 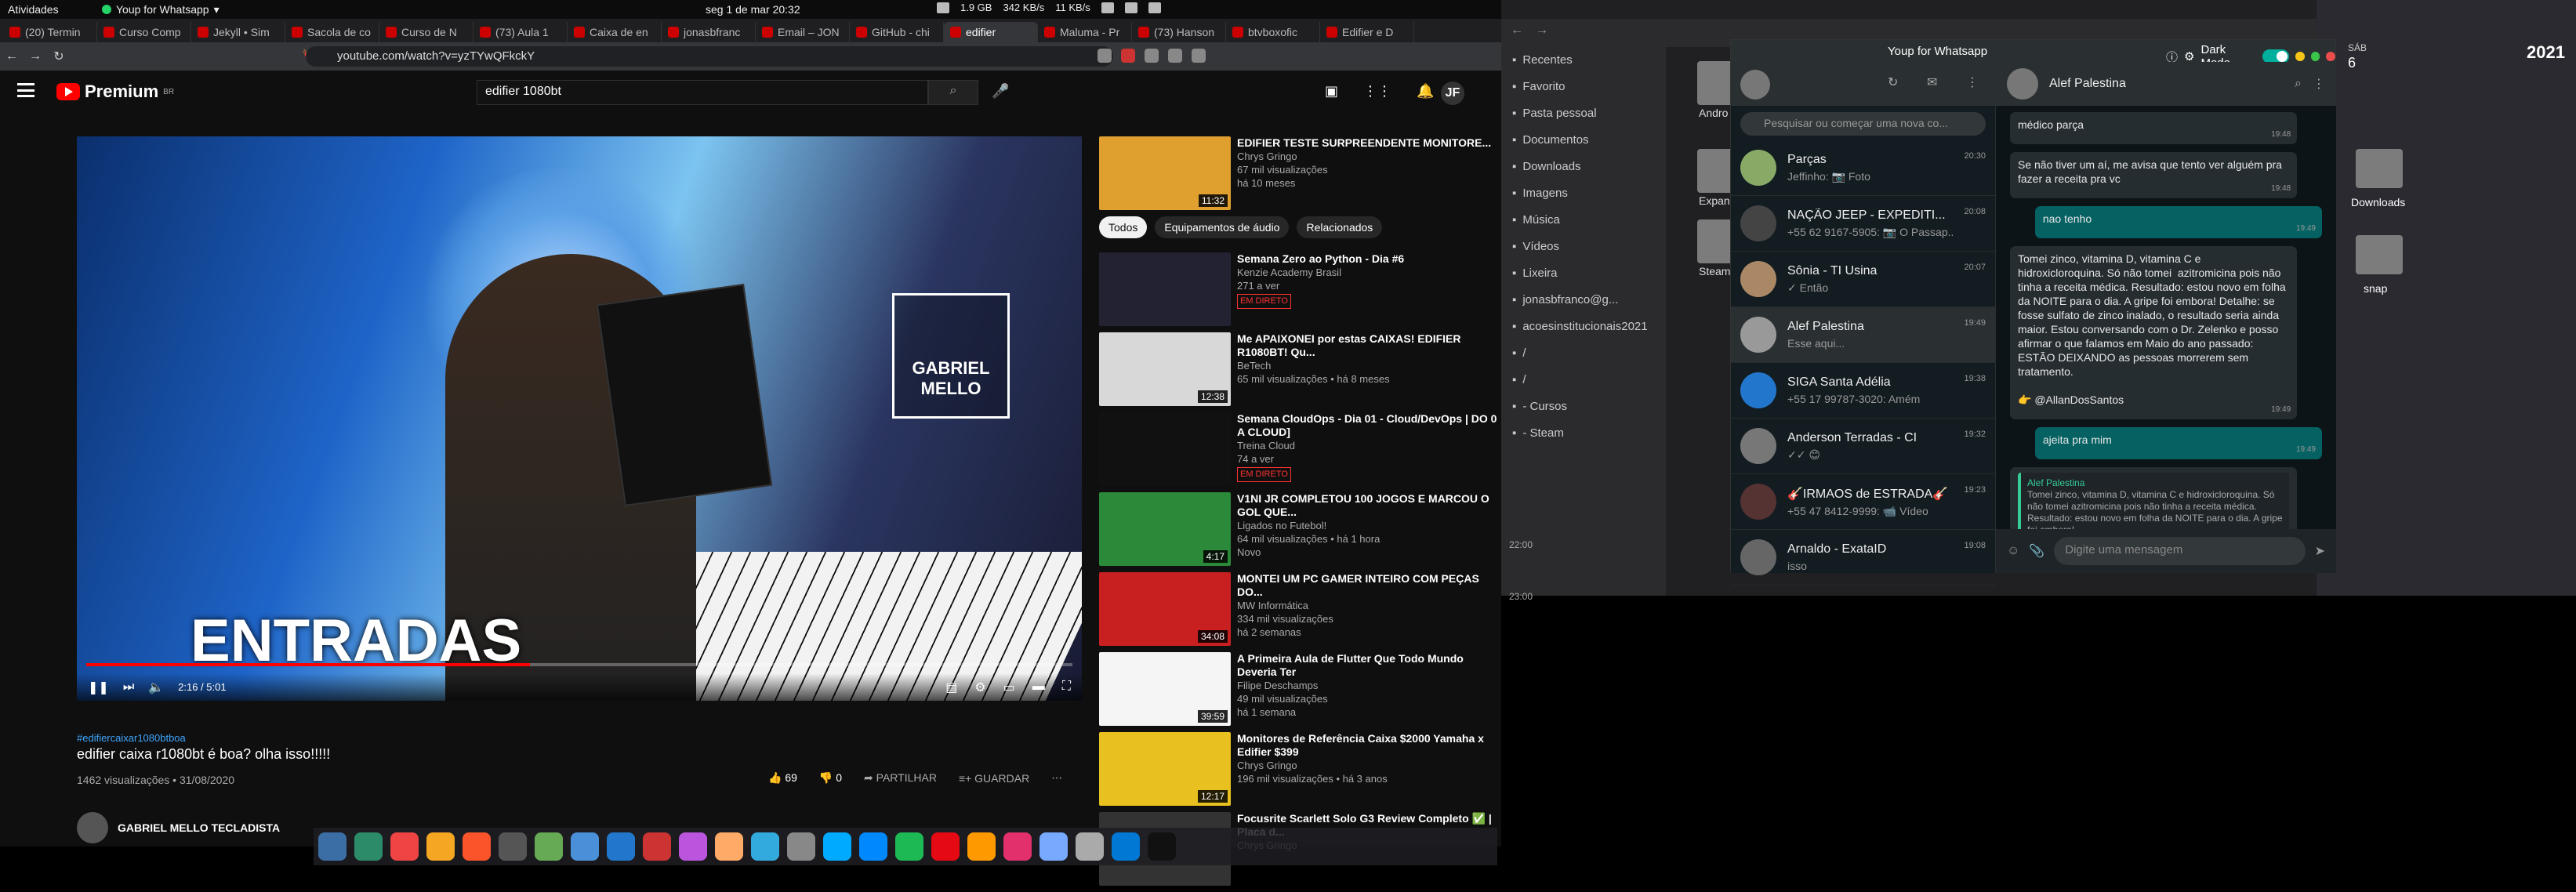 What do you see at coordinates (520, 32) in the screenshot?
I see `browser-tab: (73) Aula 1` at bounding box center [520, 32].